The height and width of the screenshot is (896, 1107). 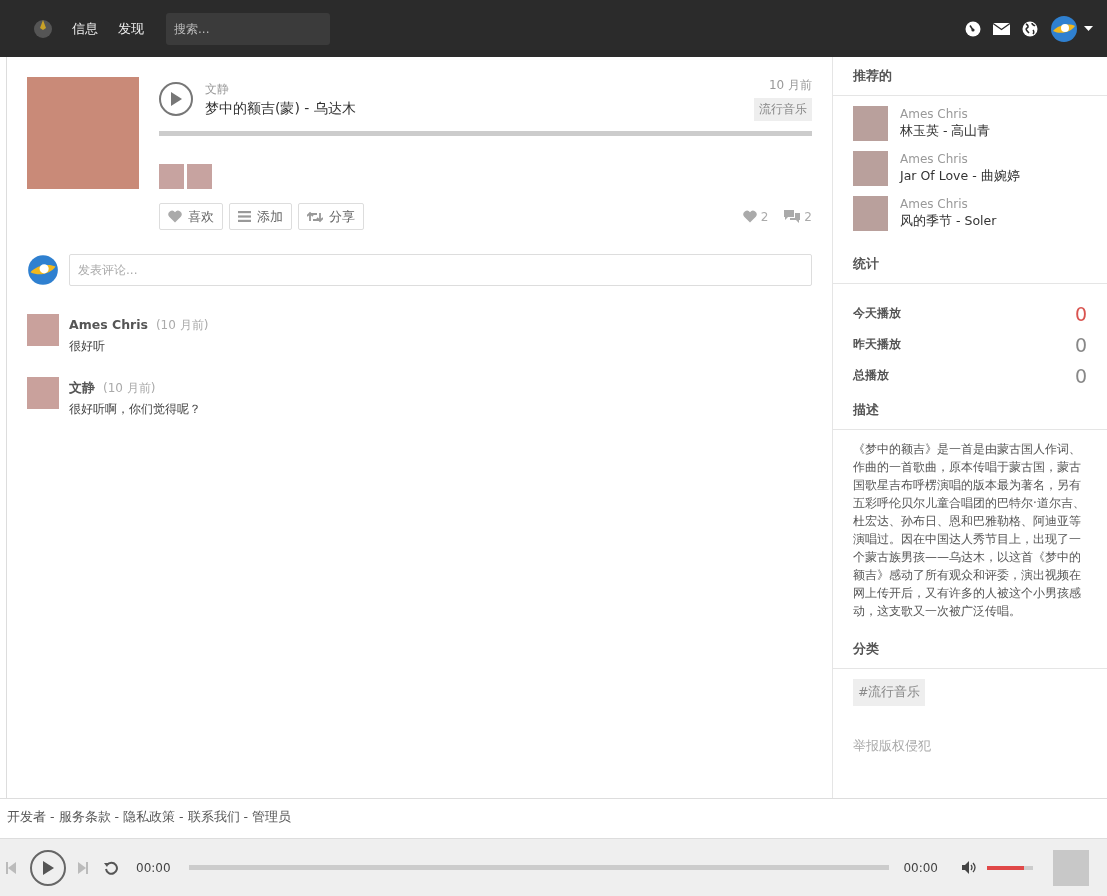 I want to click on now-playing-cover-photo, so click(x=1071, y=867).